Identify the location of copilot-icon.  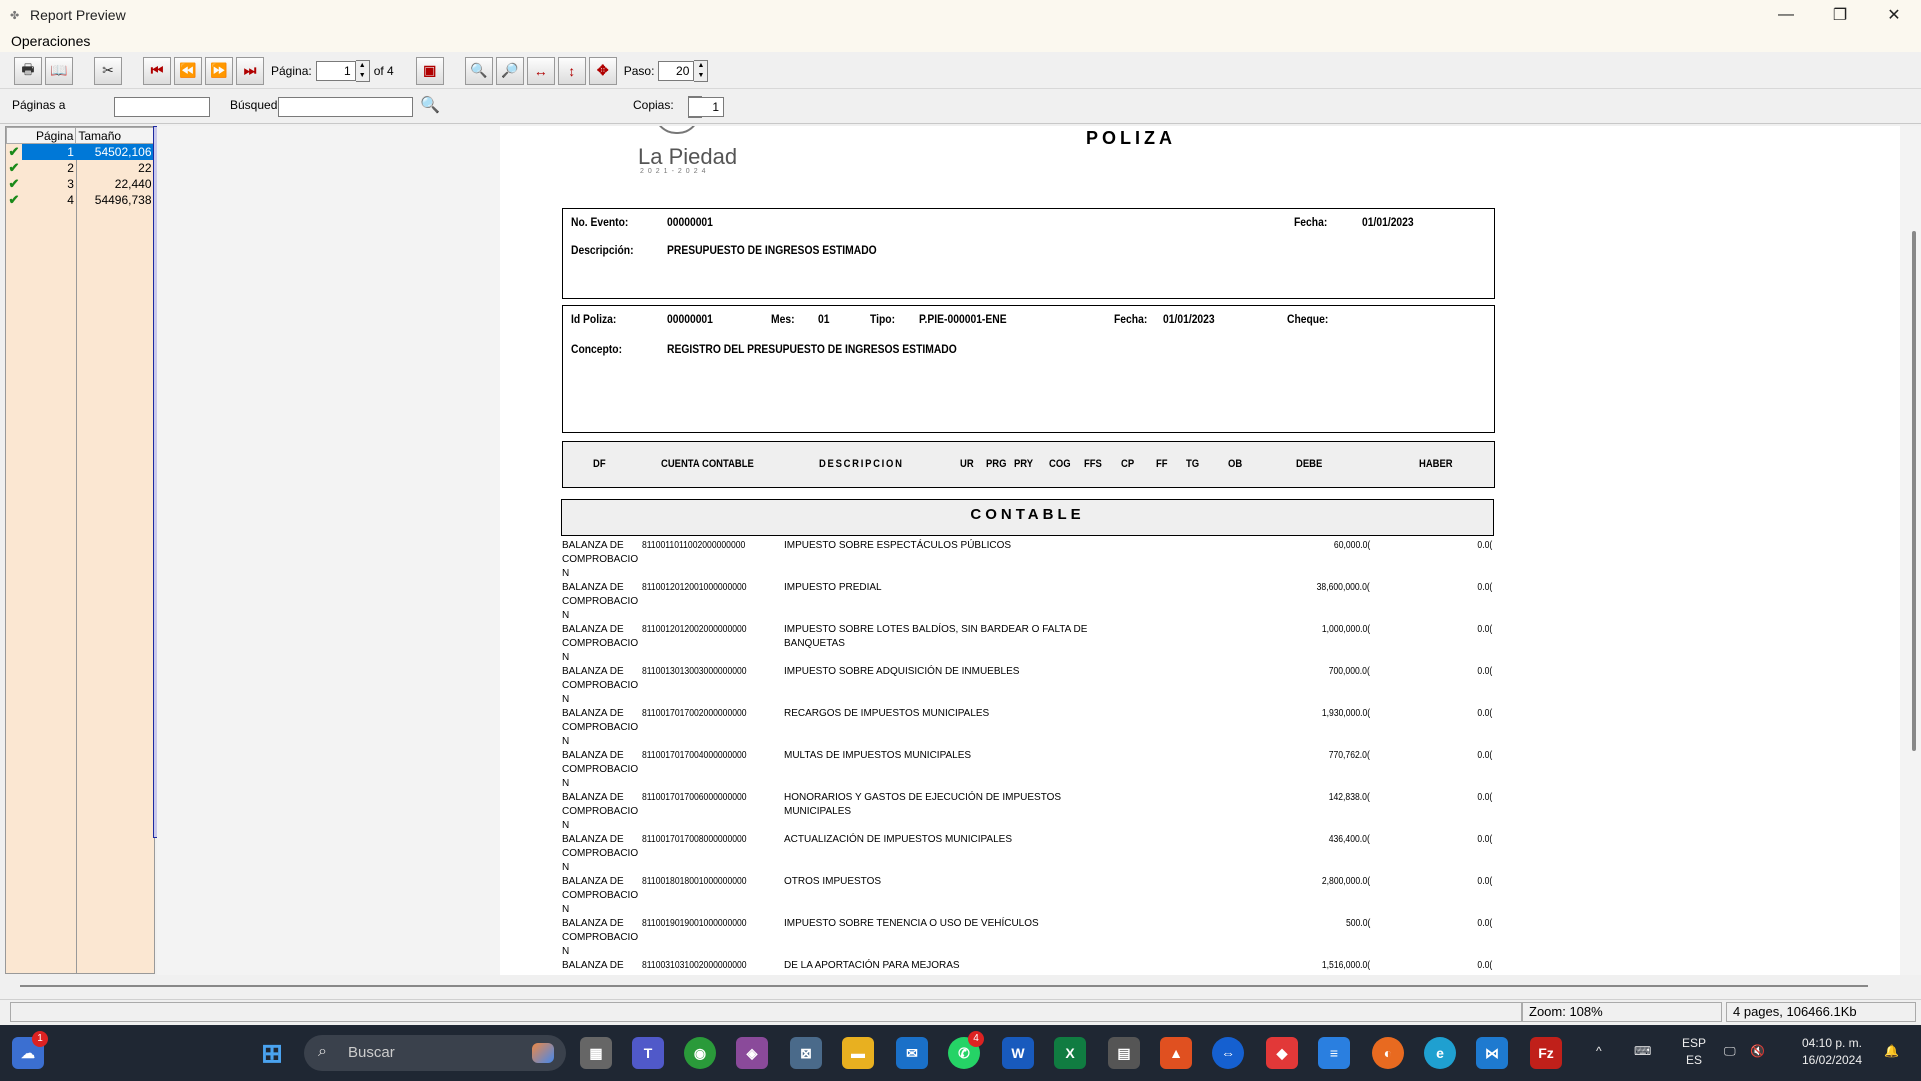
(543, 1053).